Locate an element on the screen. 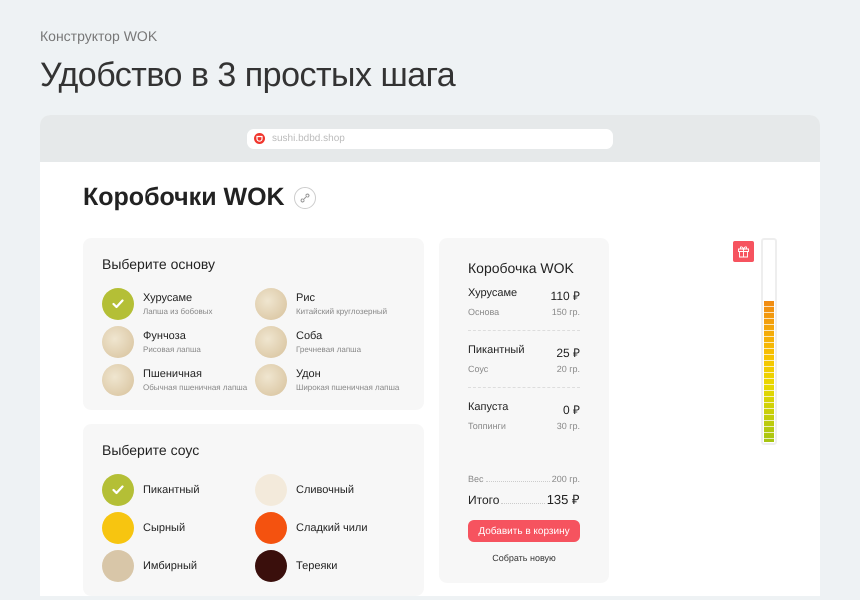 The height and width of the screenshot is (600, 860). weight-value: 200 гр. is located at coordinates (566, 479).